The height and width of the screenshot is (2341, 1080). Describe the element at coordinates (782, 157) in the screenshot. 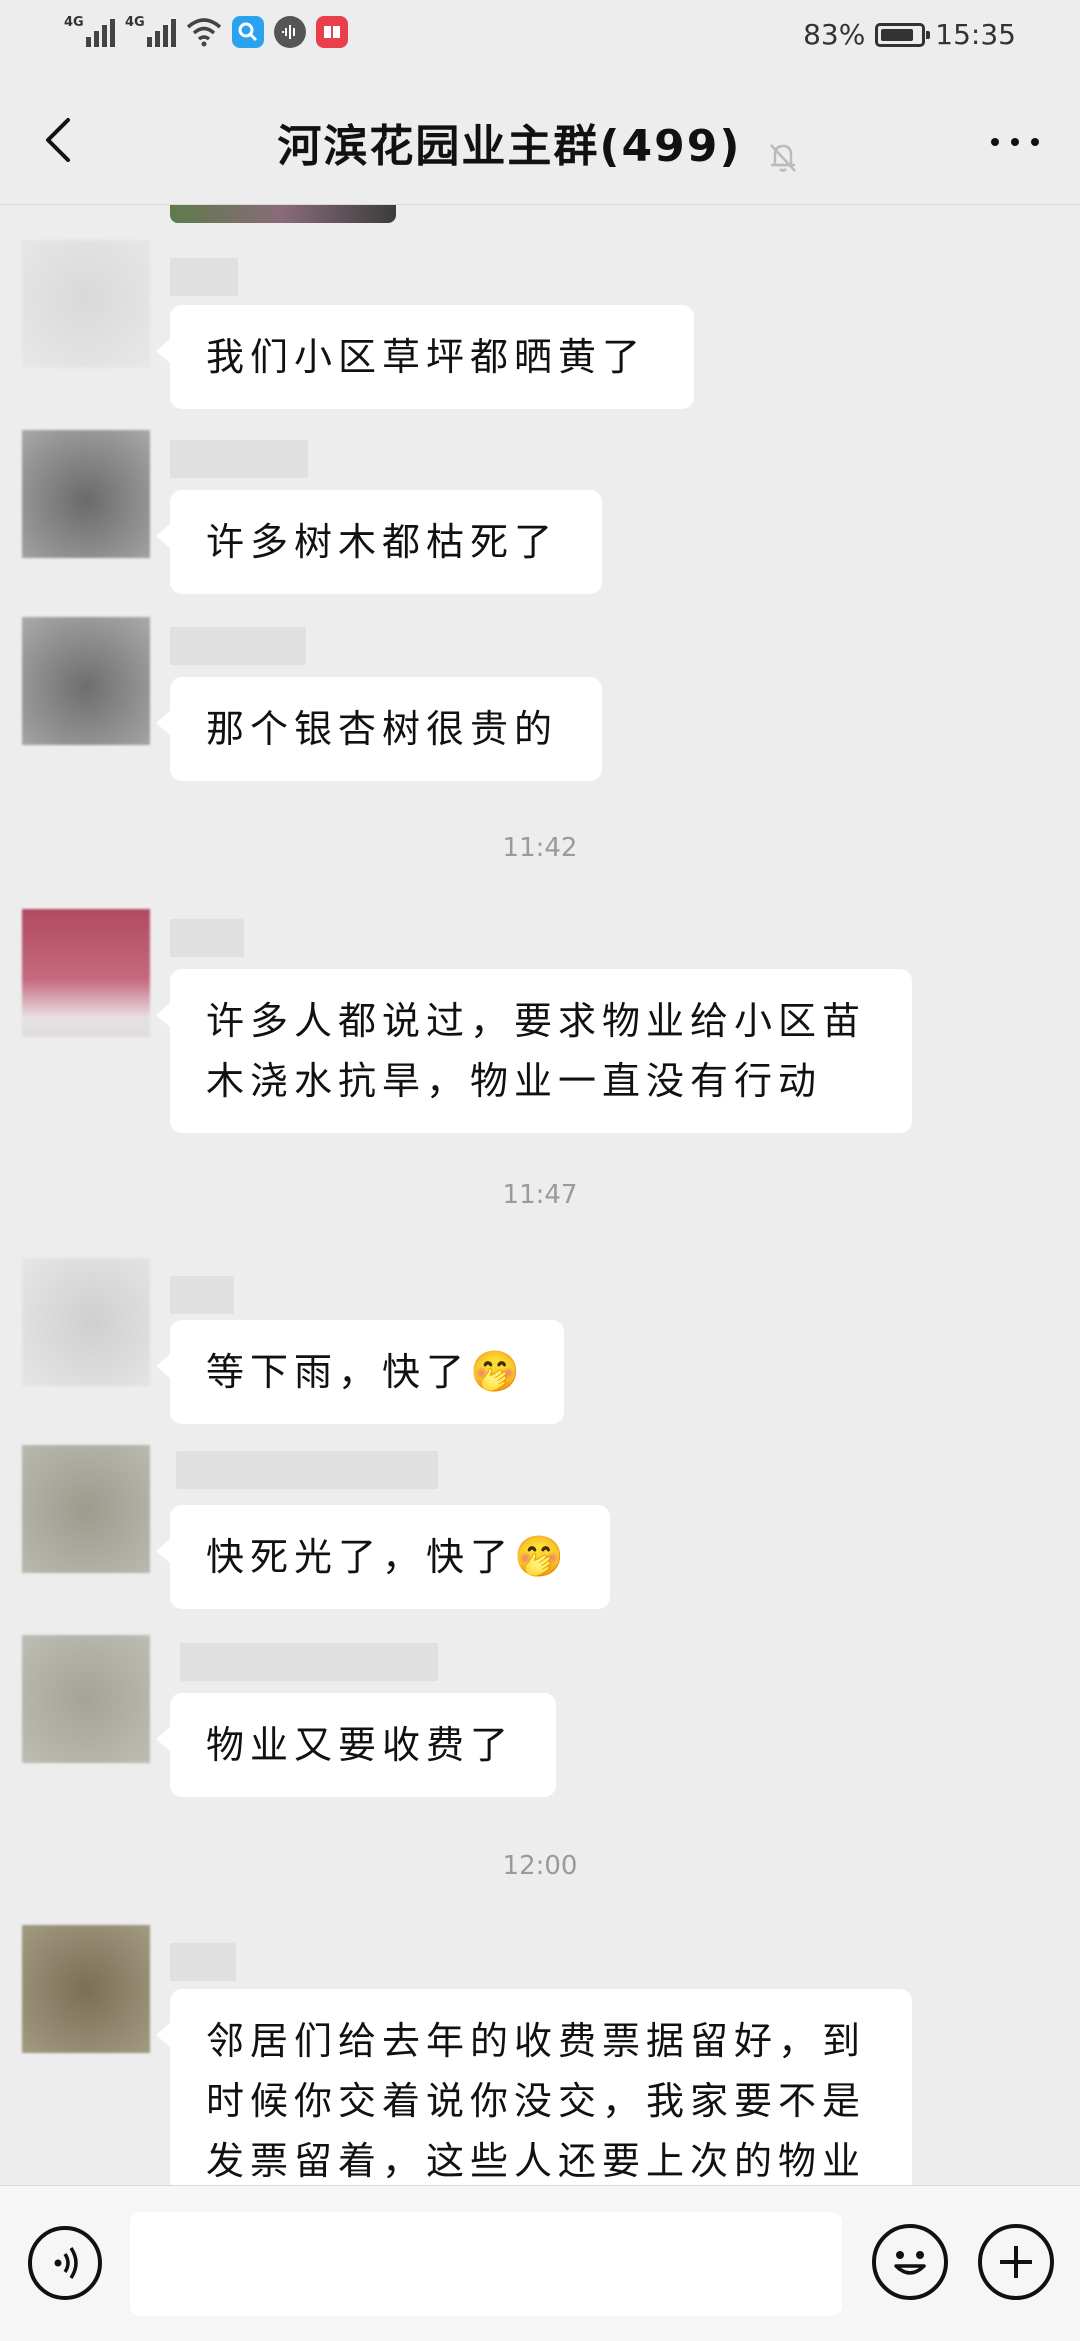

I see `bell-off-icon` at that location.